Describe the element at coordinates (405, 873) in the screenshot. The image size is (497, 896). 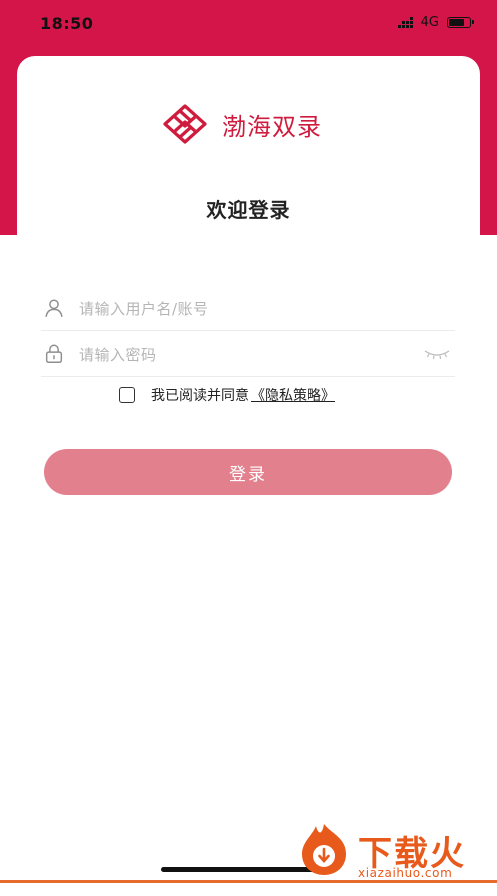
I see `watermark-url: xiazaihuo.com` at that location.